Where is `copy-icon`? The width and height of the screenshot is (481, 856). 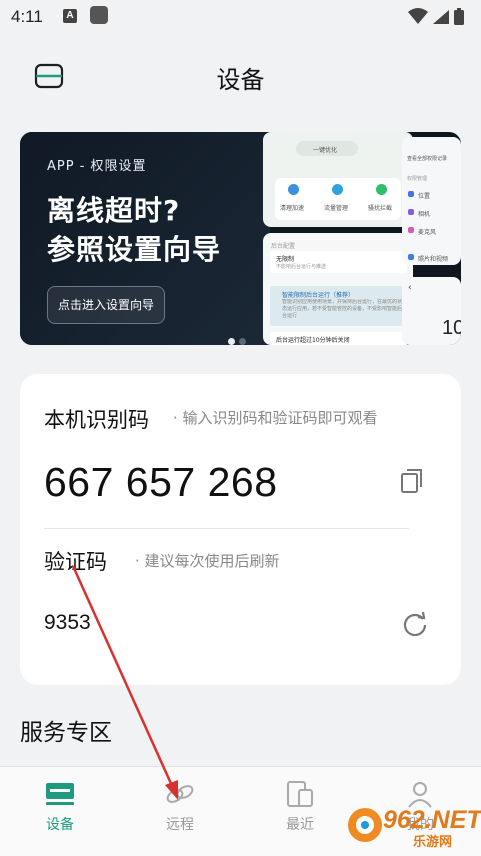
copy-icon is located at coordinates (411, 481).